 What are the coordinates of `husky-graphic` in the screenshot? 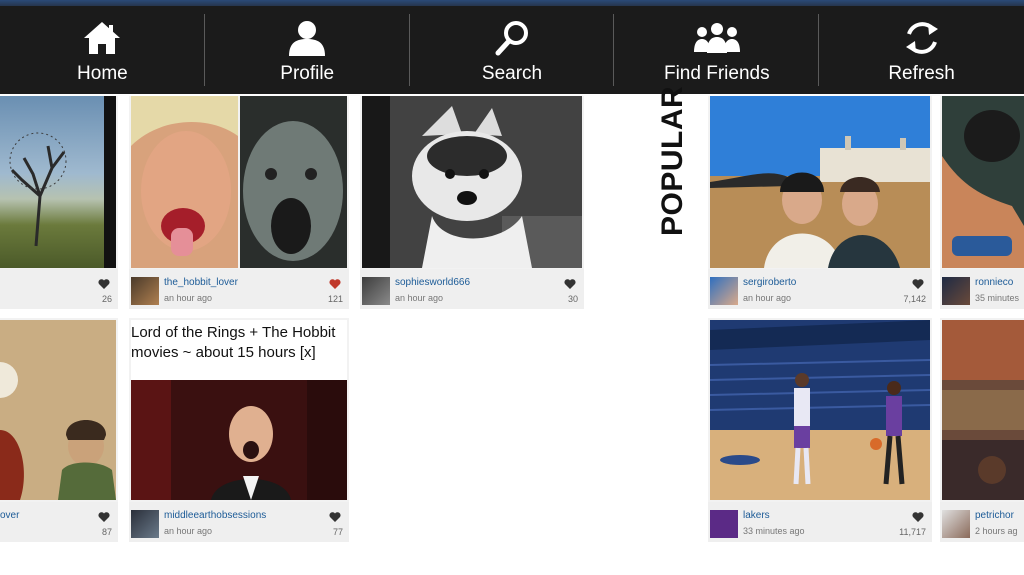 It's located at (472, 182).